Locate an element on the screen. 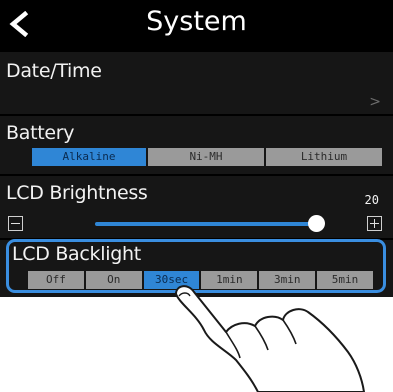 Image resolution: width=393 pixels, height=392 pixels. hand-pointer-icon is located at coordinates (270, 338).